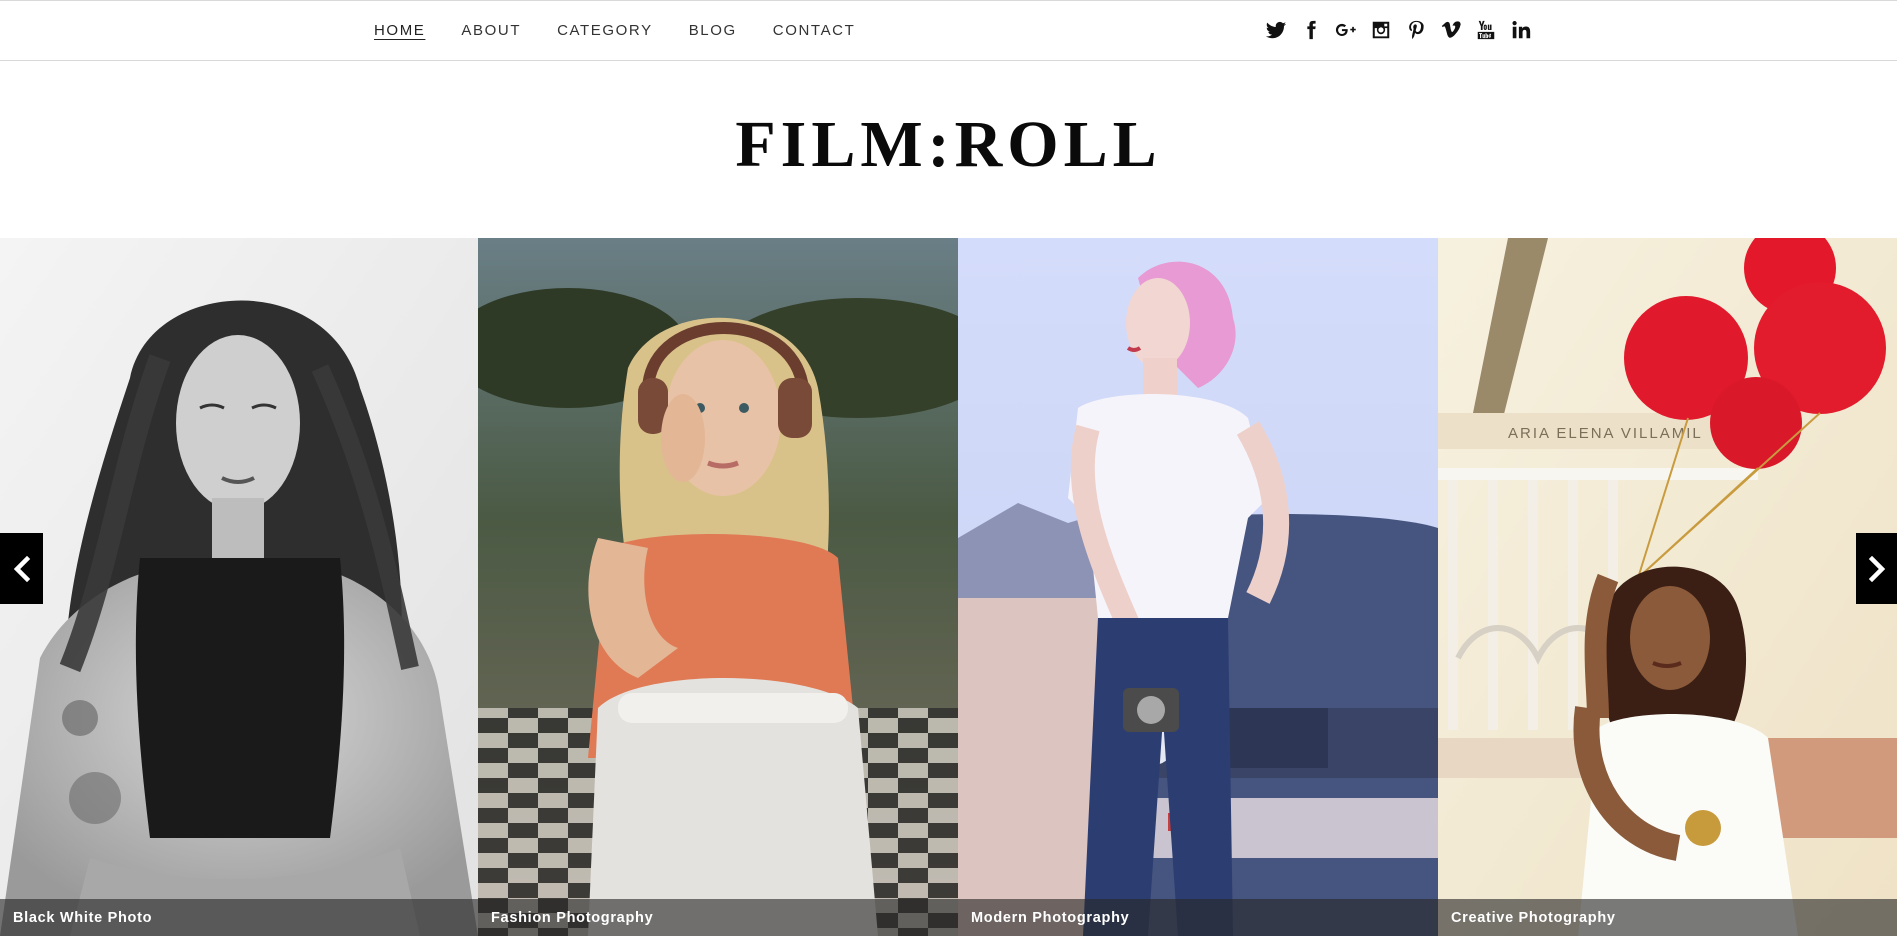  What do you see at coordinates (1346, 30) in the screenshot?
I see `google-plus-icon` at bounding box center [1346, 30].